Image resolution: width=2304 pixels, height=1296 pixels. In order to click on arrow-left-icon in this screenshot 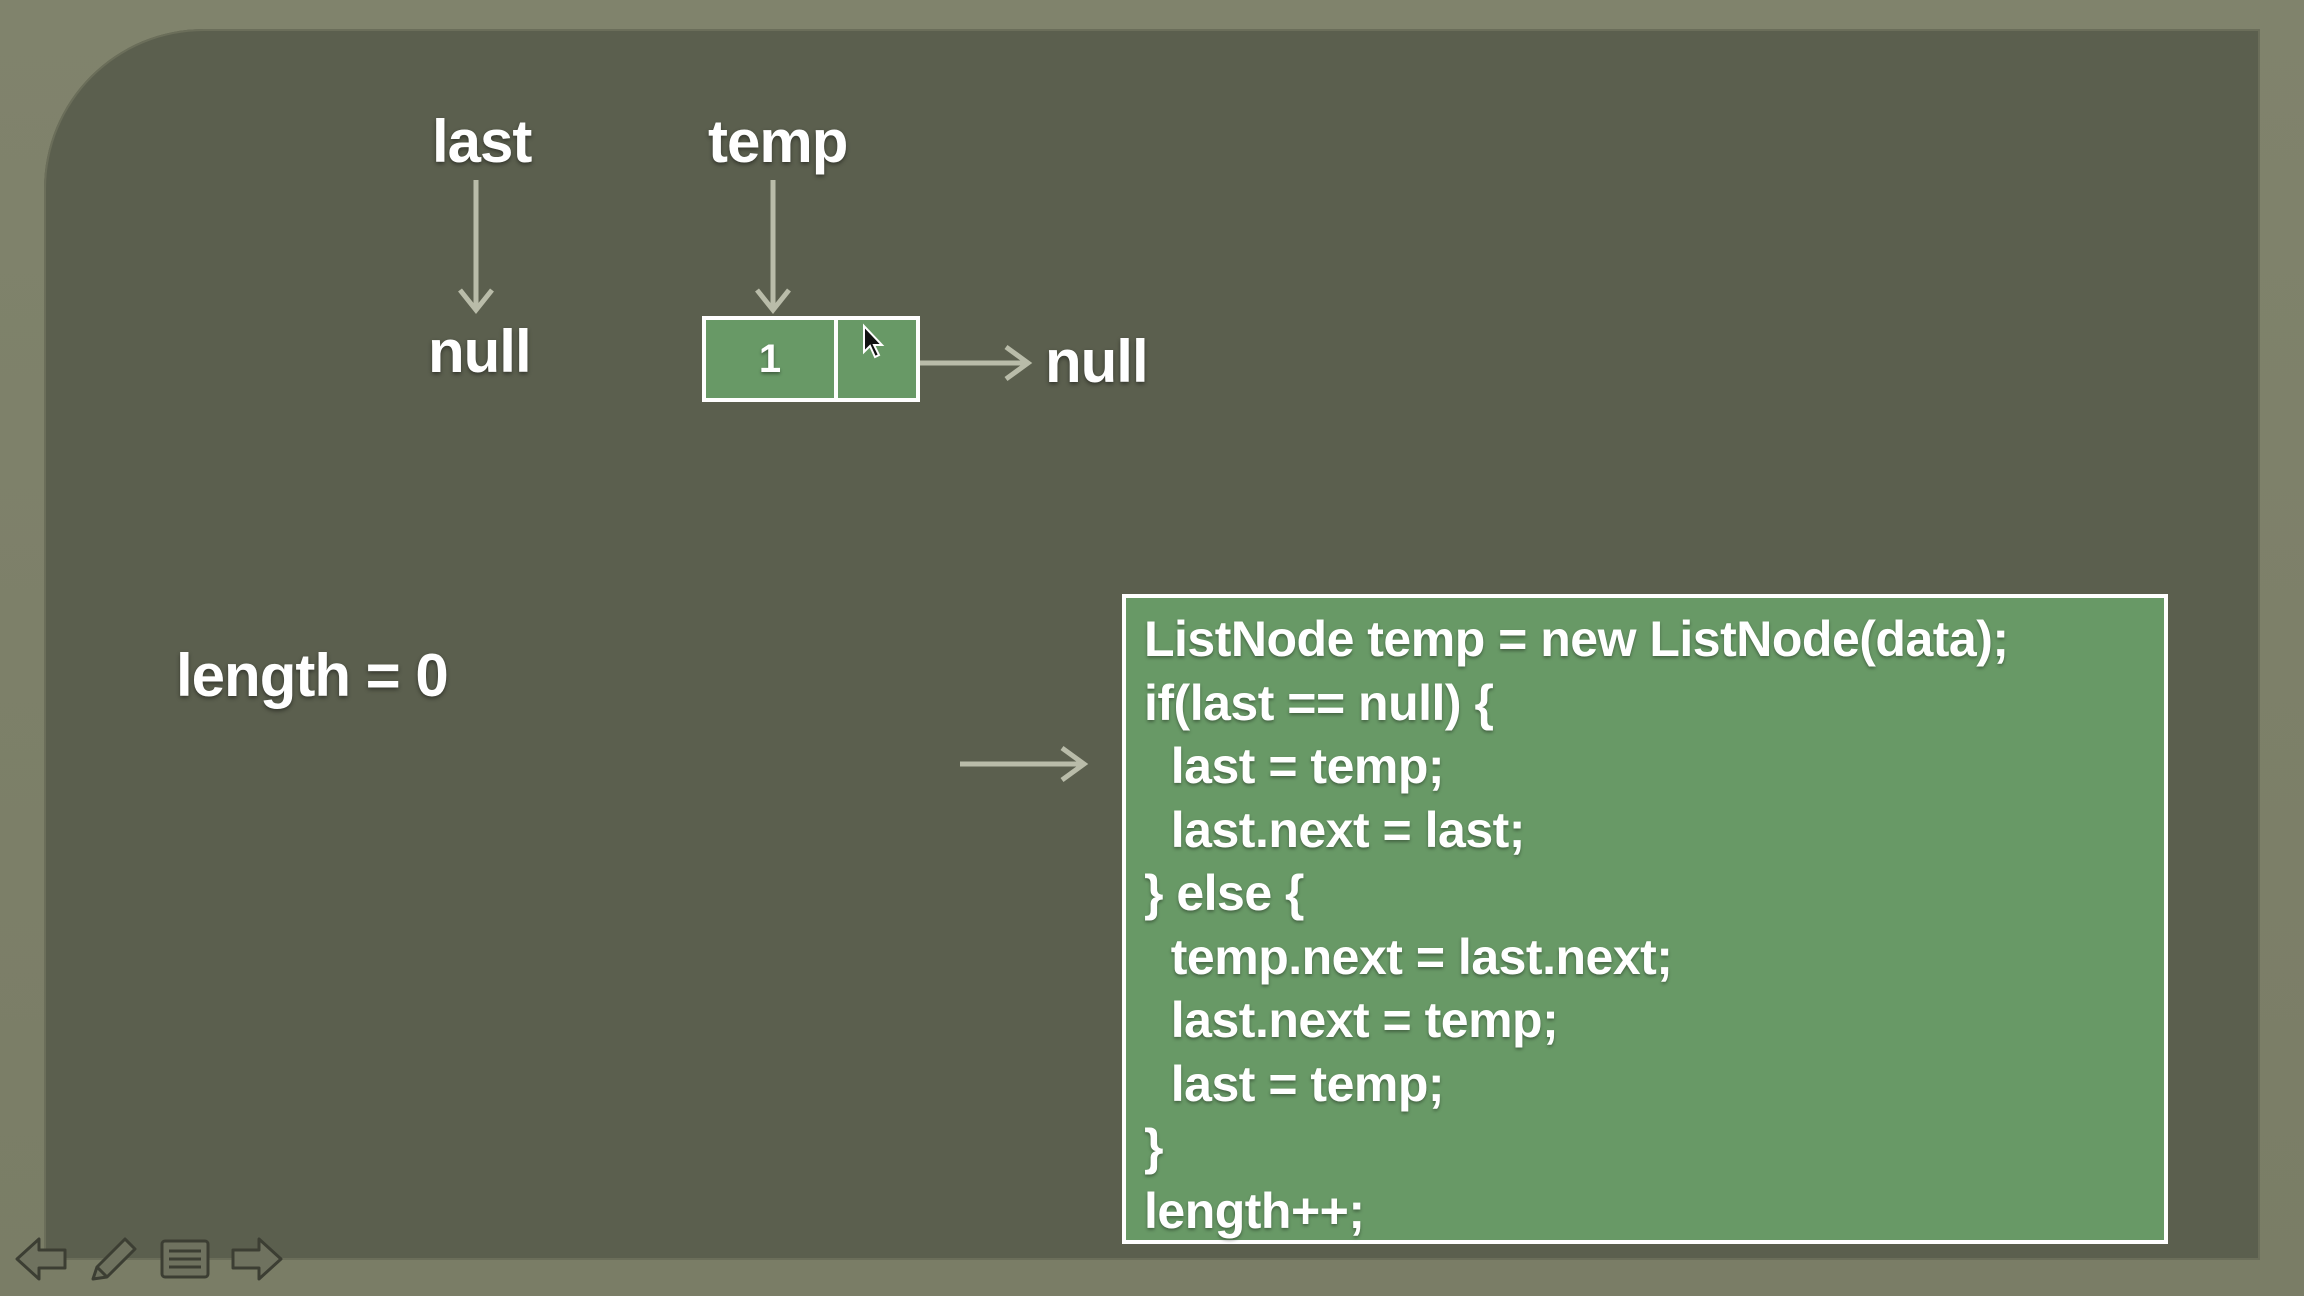, I will do `click(41, 1259)`.